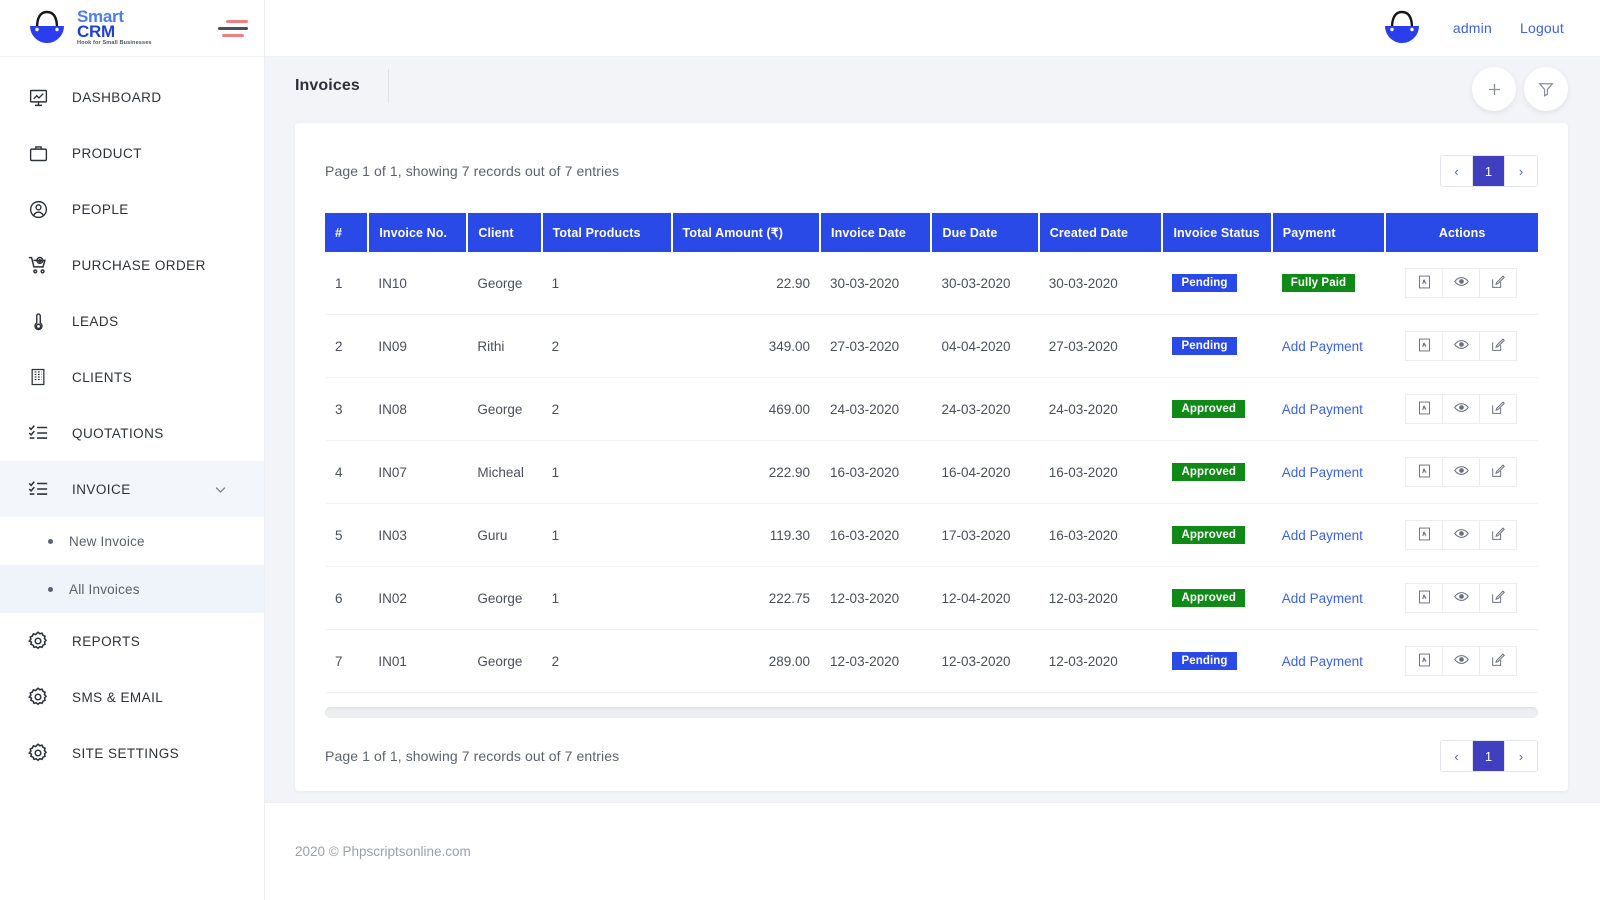 Image resolution: width=1600 pixels, height=900 pixels. I want to click on cell-invoice-date: 30-03-2020, so click(876, 283).